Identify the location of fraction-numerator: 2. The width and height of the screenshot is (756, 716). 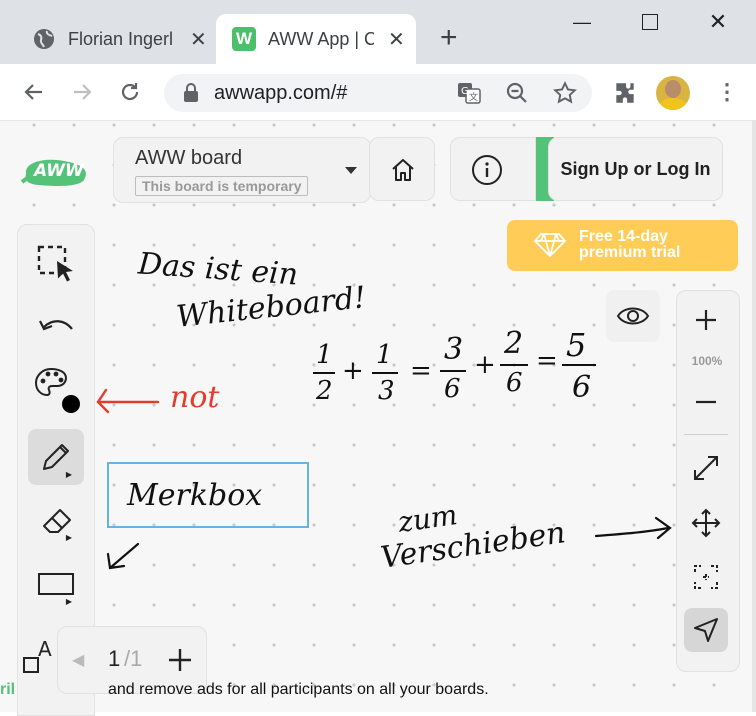
(514, 343).